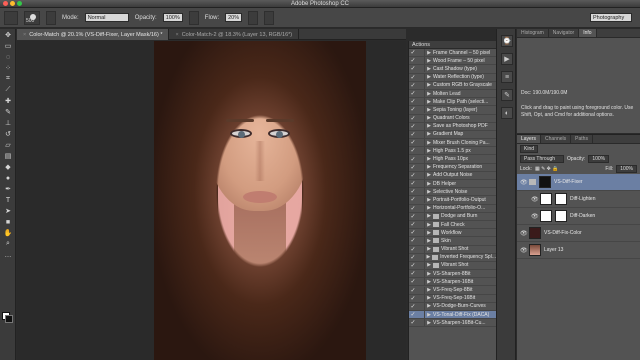  What do you see at coordinates (535, 233) in the screenshot?
I see `layer-thumbnail` at bounding box center [535, 233].